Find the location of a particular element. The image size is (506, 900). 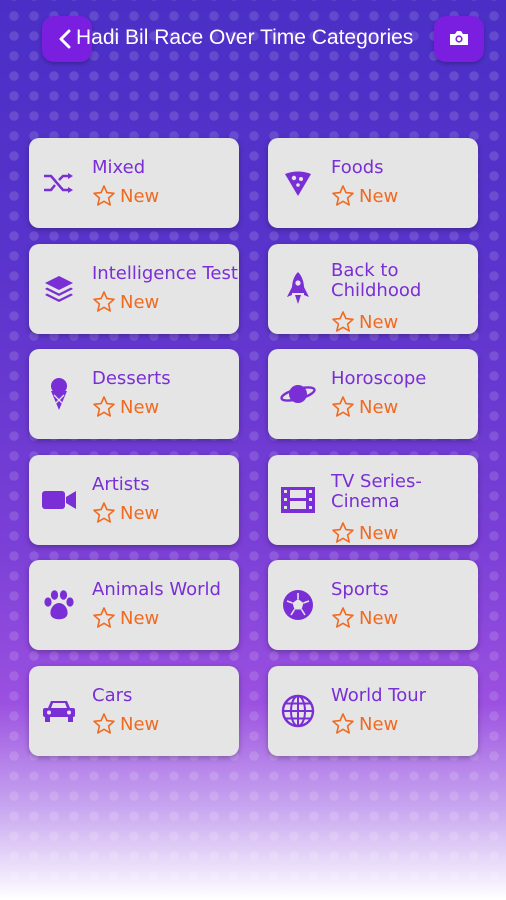

category-card-world-tour: World Tour New is located at coordinates (373, 711).